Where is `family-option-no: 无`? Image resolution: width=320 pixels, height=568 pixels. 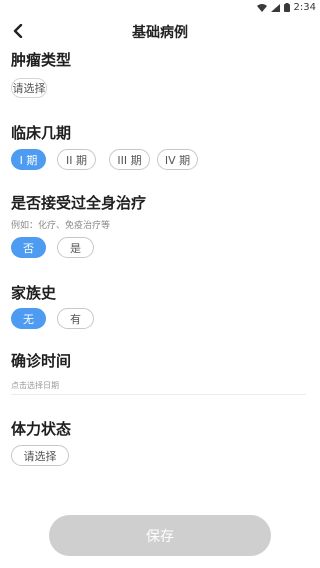 family-option-no: 无 is located at coordinates (28, 318).